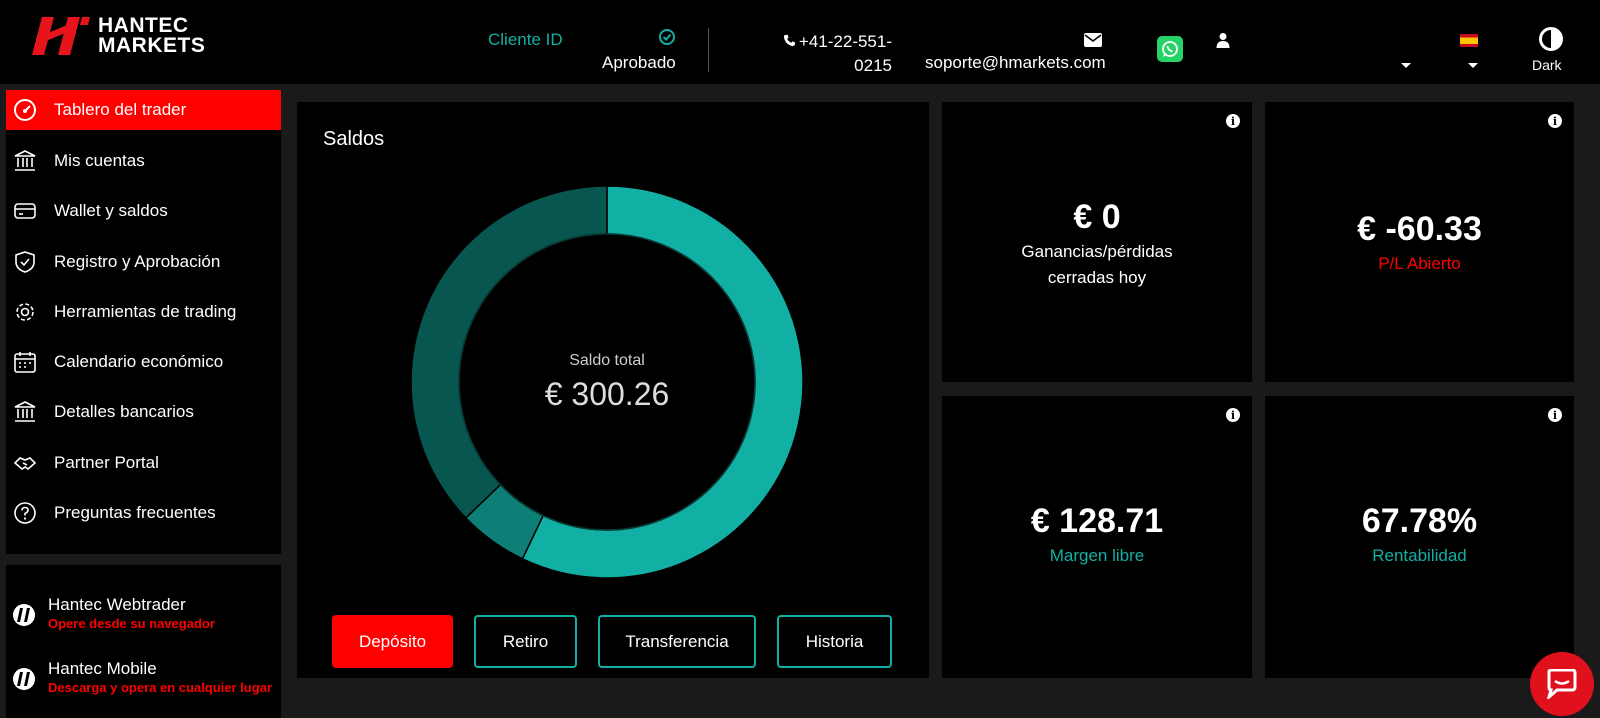  Describe the element at coordinates (1097, 264) in the screenshot. I see `closed-pl-label: Ganancias/pérdidas cerradas hoy` at that location.